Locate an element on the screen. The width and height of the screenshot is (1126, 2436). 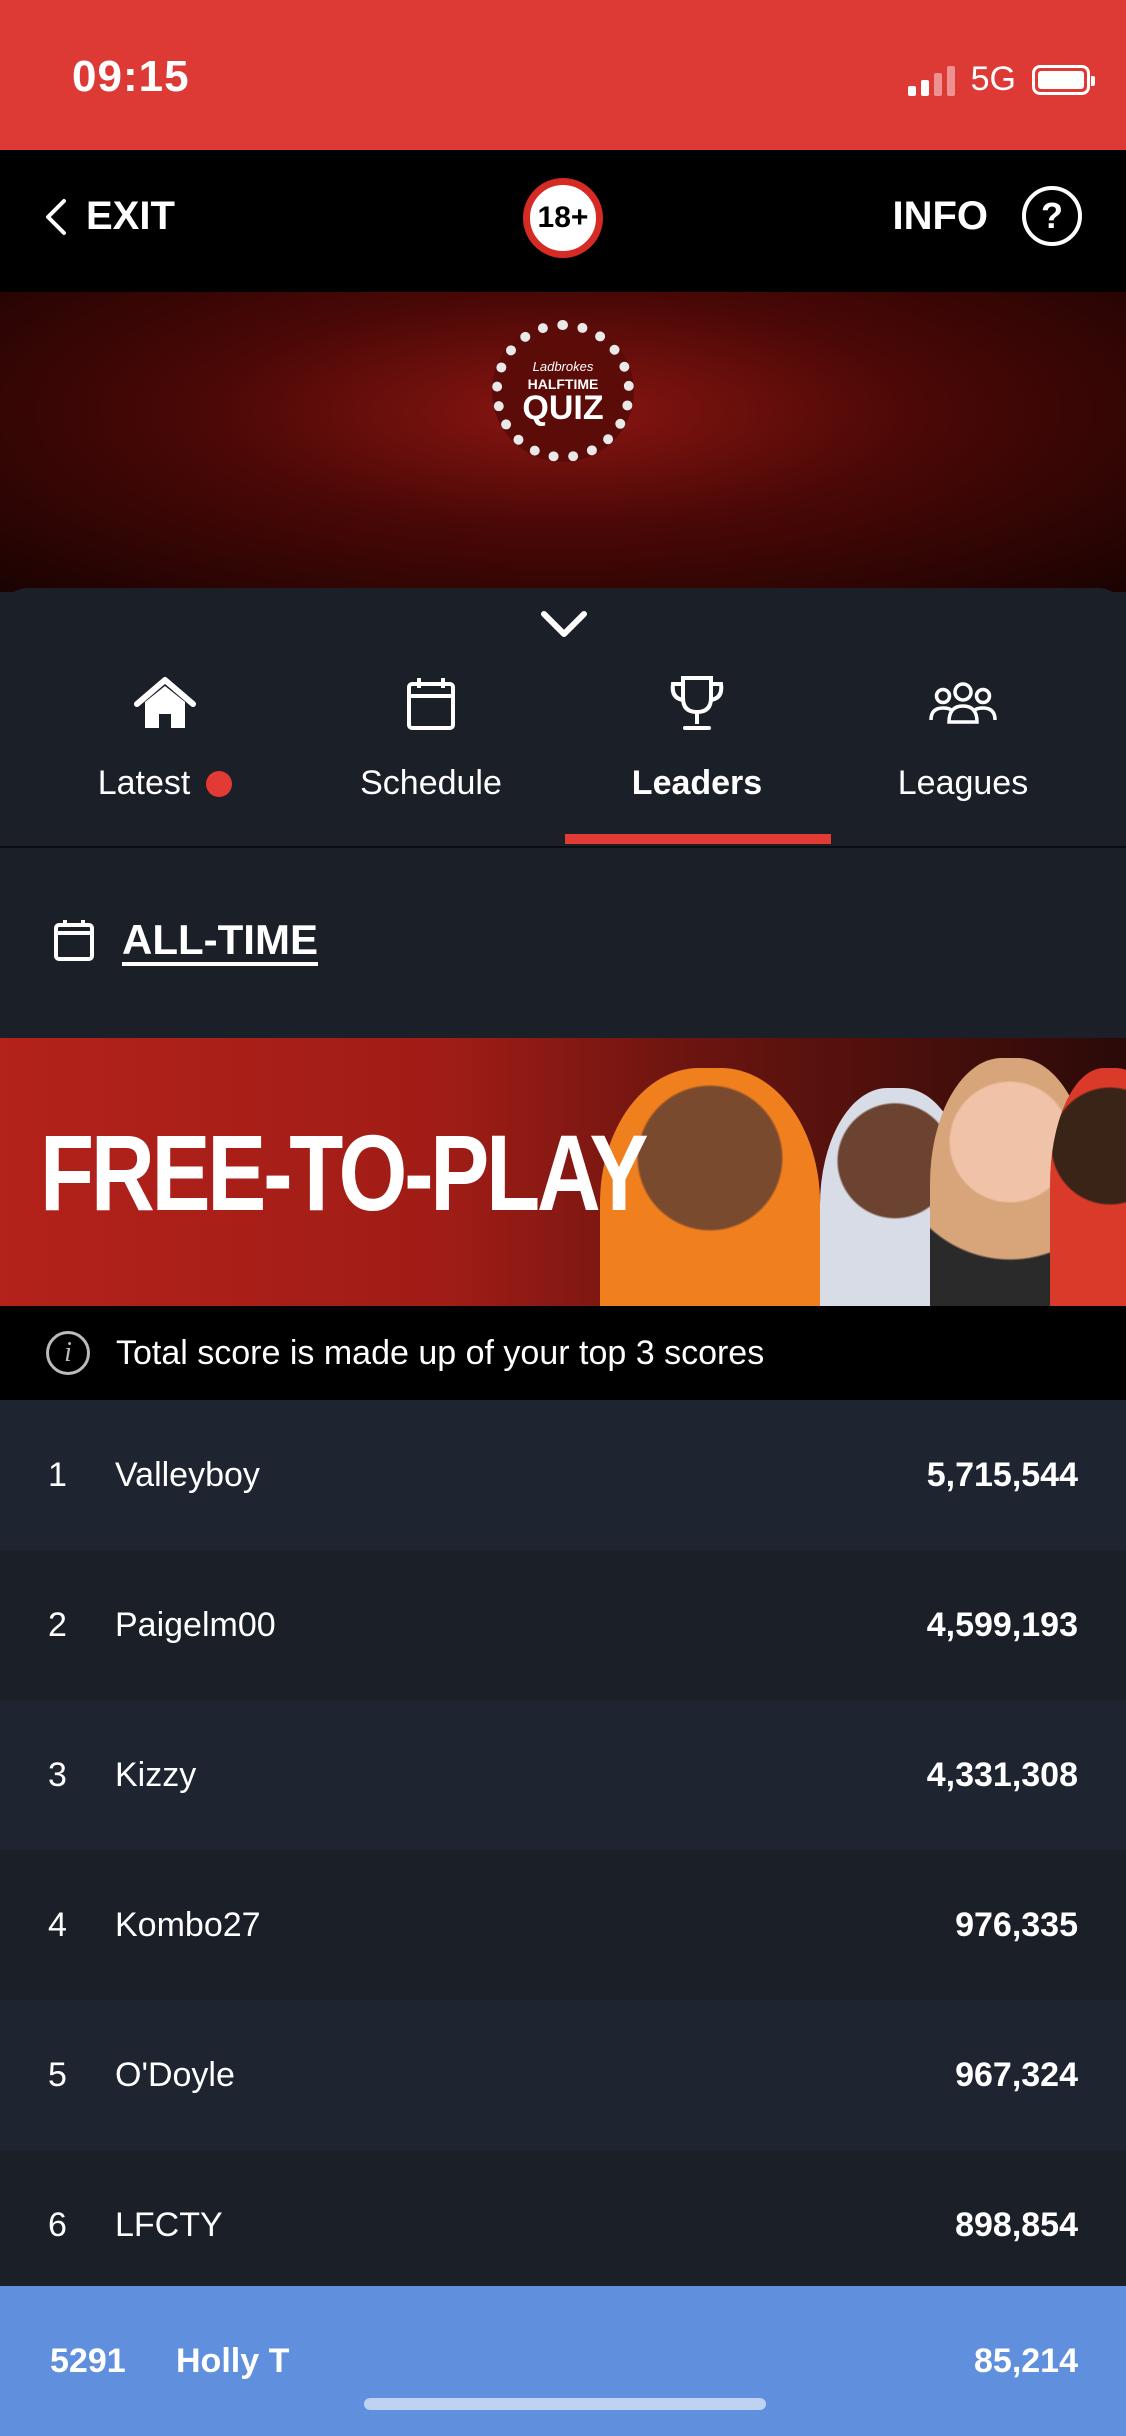
current-user-score: 85,214 is located at coordinates (1026, 2360).